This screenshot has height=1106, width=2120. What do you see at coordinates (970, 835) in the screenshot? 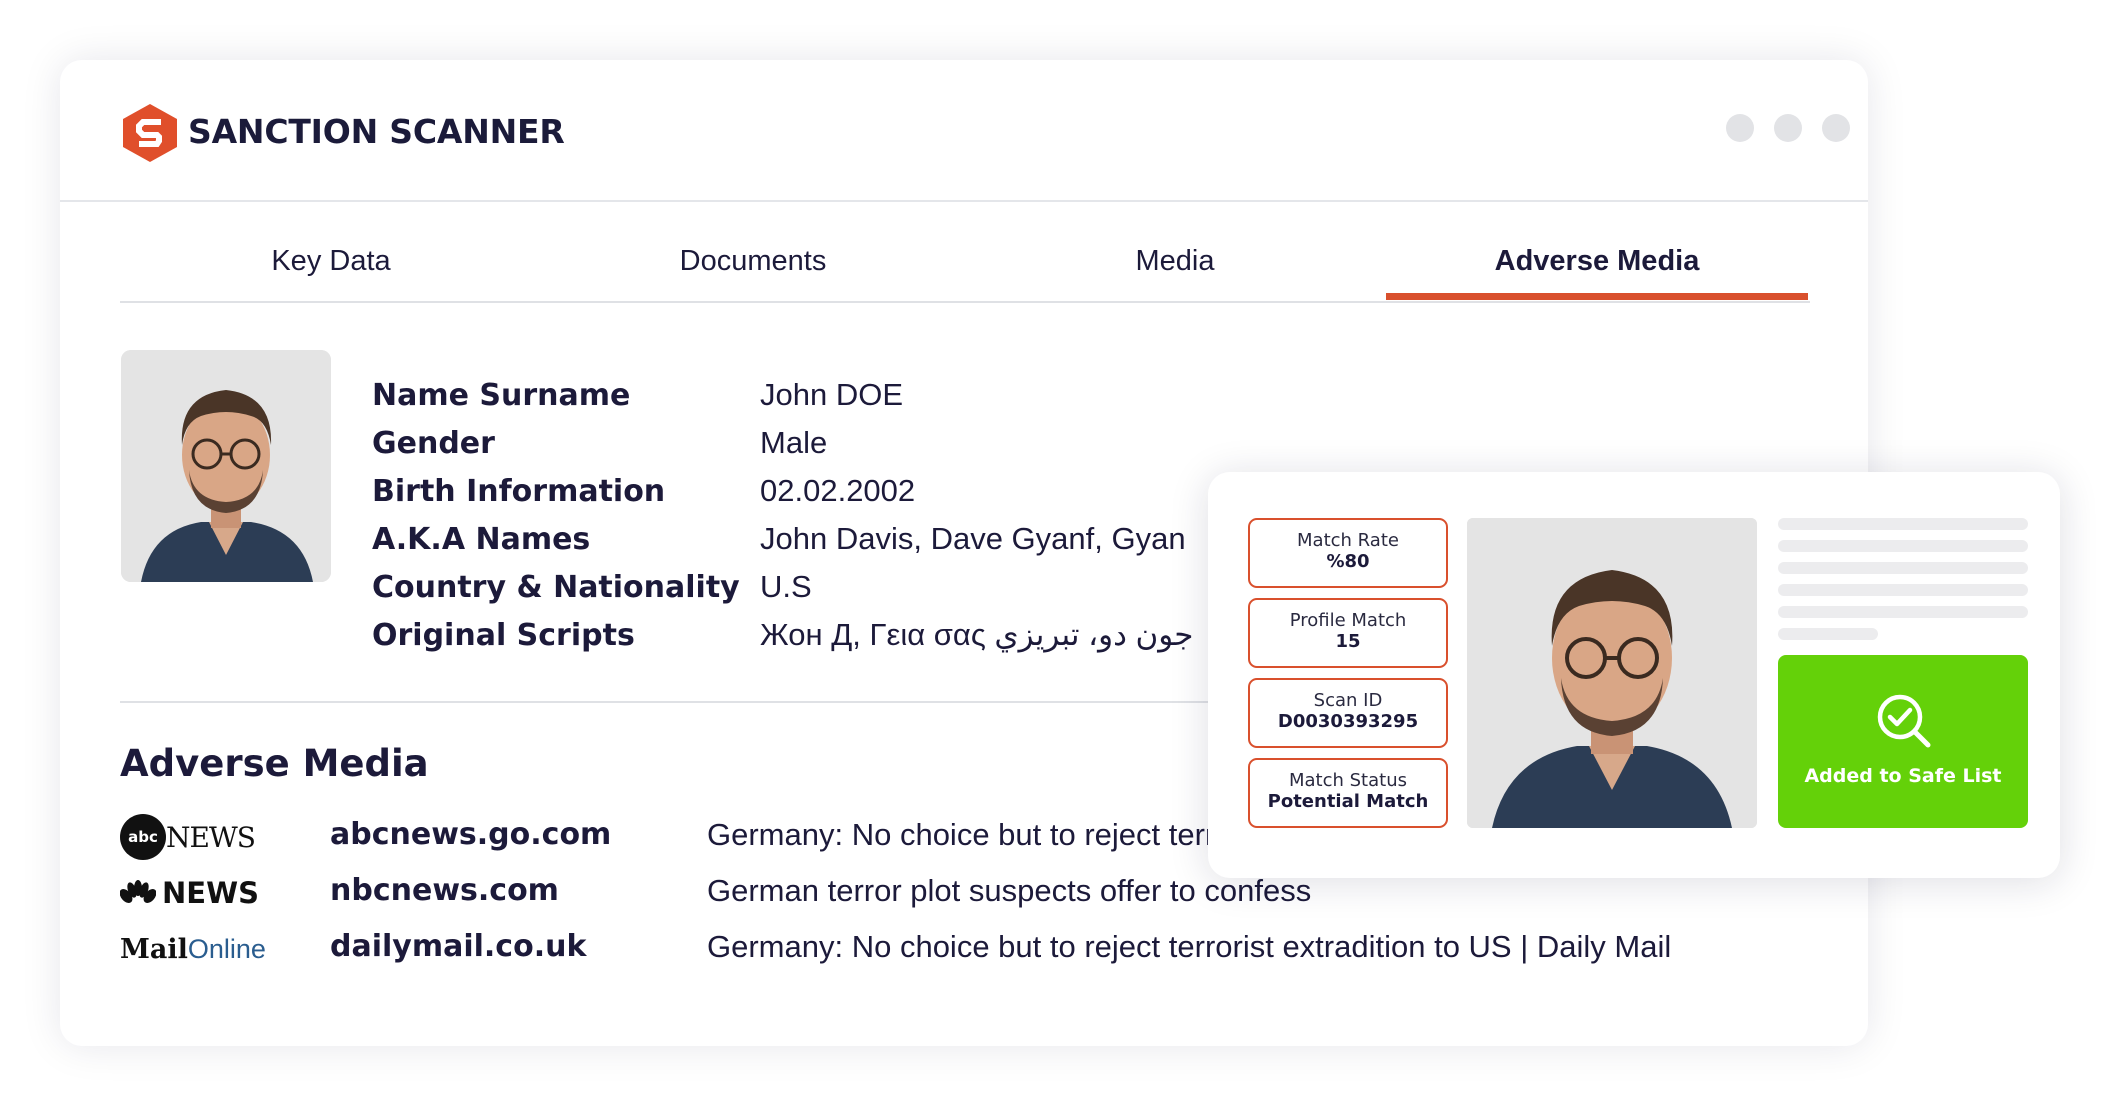
I see `media-headline: Germany: No choice but to reject terro` at bounding box center [970, 835].